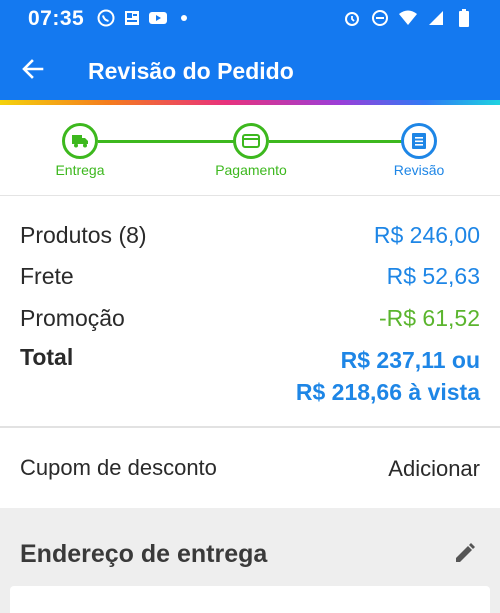 This screenshot has width=500, height=613. I want to click on status-time: 07:35, so click(56, 18).